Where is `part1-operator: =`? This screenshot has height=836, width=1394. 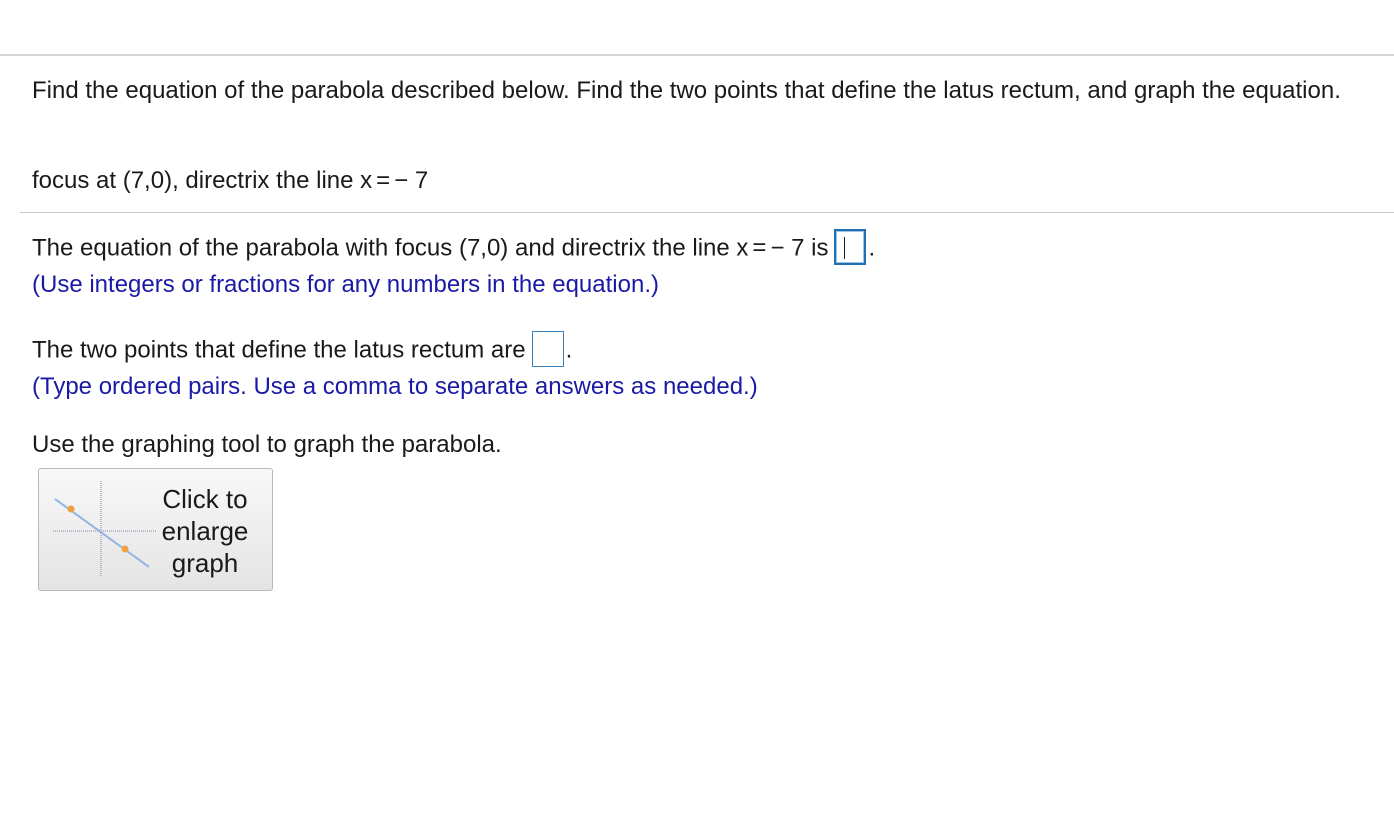 part1-operator: = is located at coordinates (759, 248).